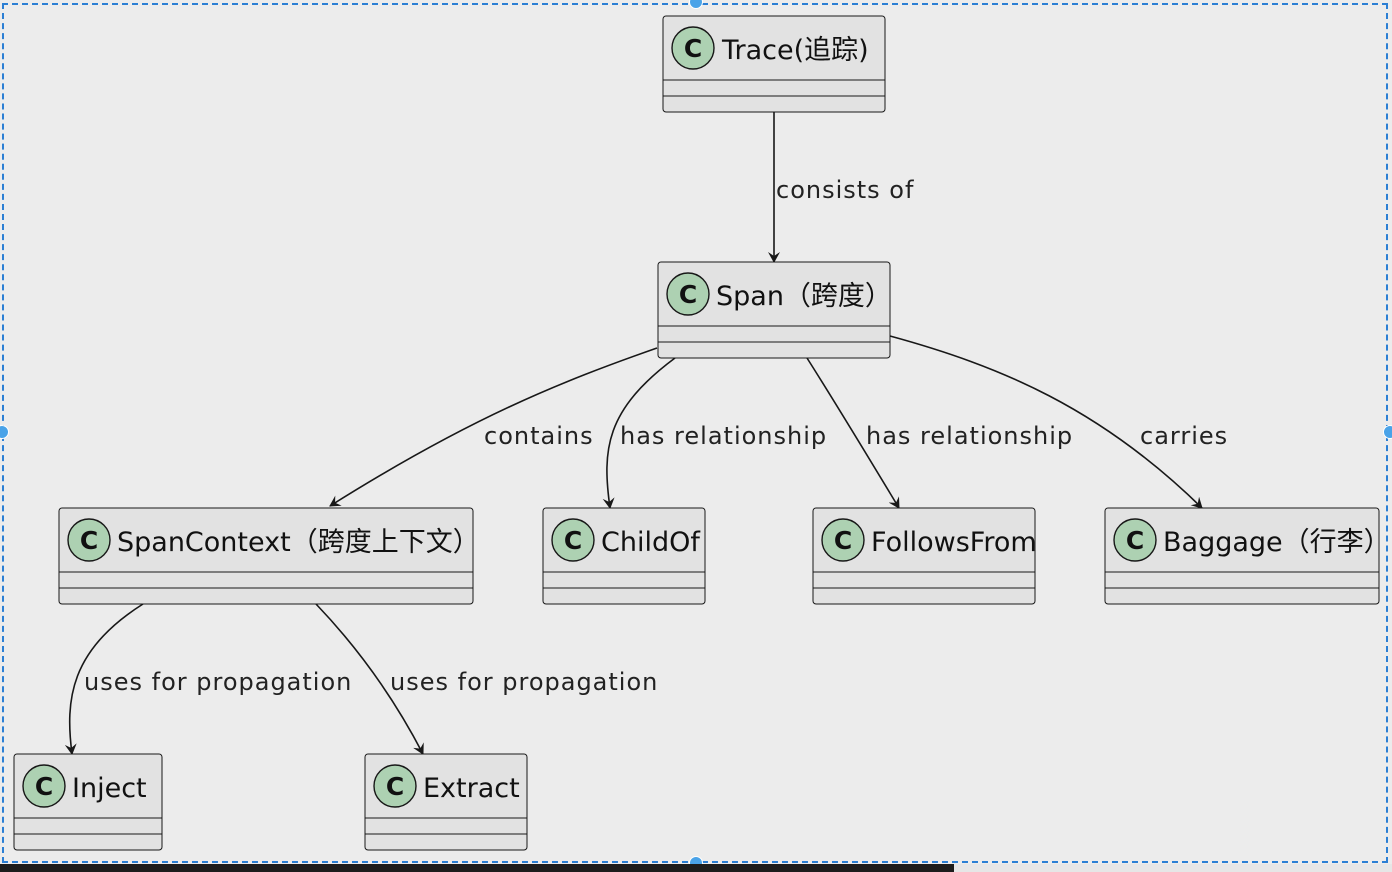  I want to click on class-name-span: Span（跨度）, so click(804, 296).